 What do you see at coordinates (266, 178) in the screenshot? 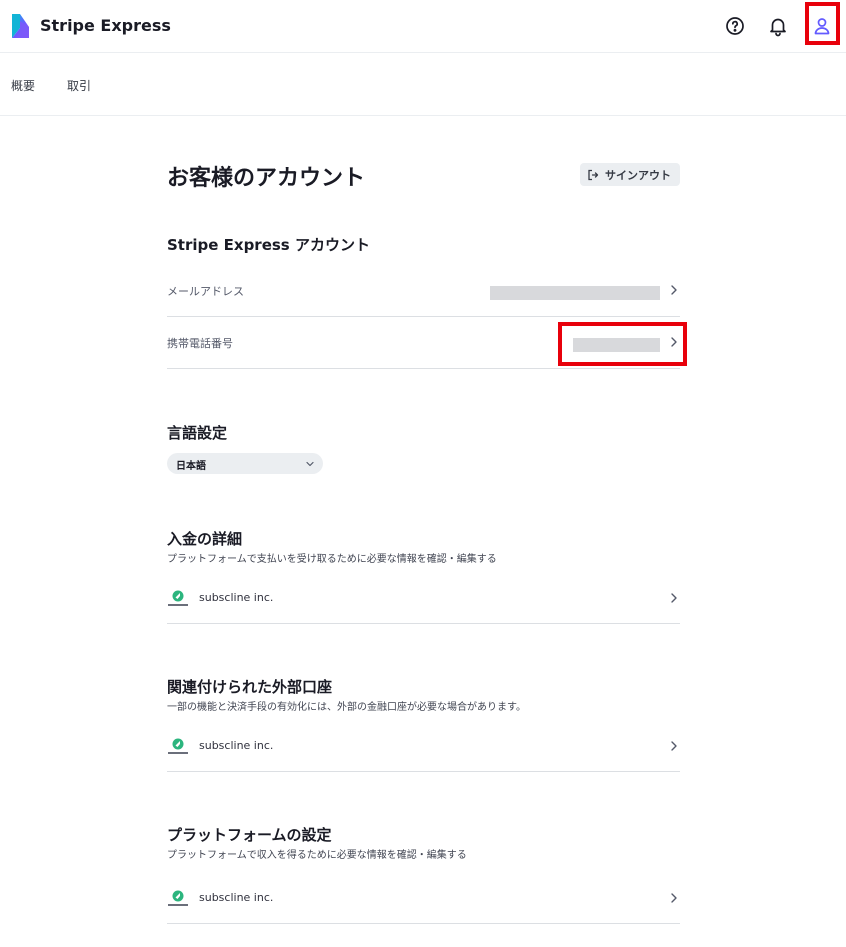
I see `page-title: お客様のアカウント` at bounding box center [266, 178].